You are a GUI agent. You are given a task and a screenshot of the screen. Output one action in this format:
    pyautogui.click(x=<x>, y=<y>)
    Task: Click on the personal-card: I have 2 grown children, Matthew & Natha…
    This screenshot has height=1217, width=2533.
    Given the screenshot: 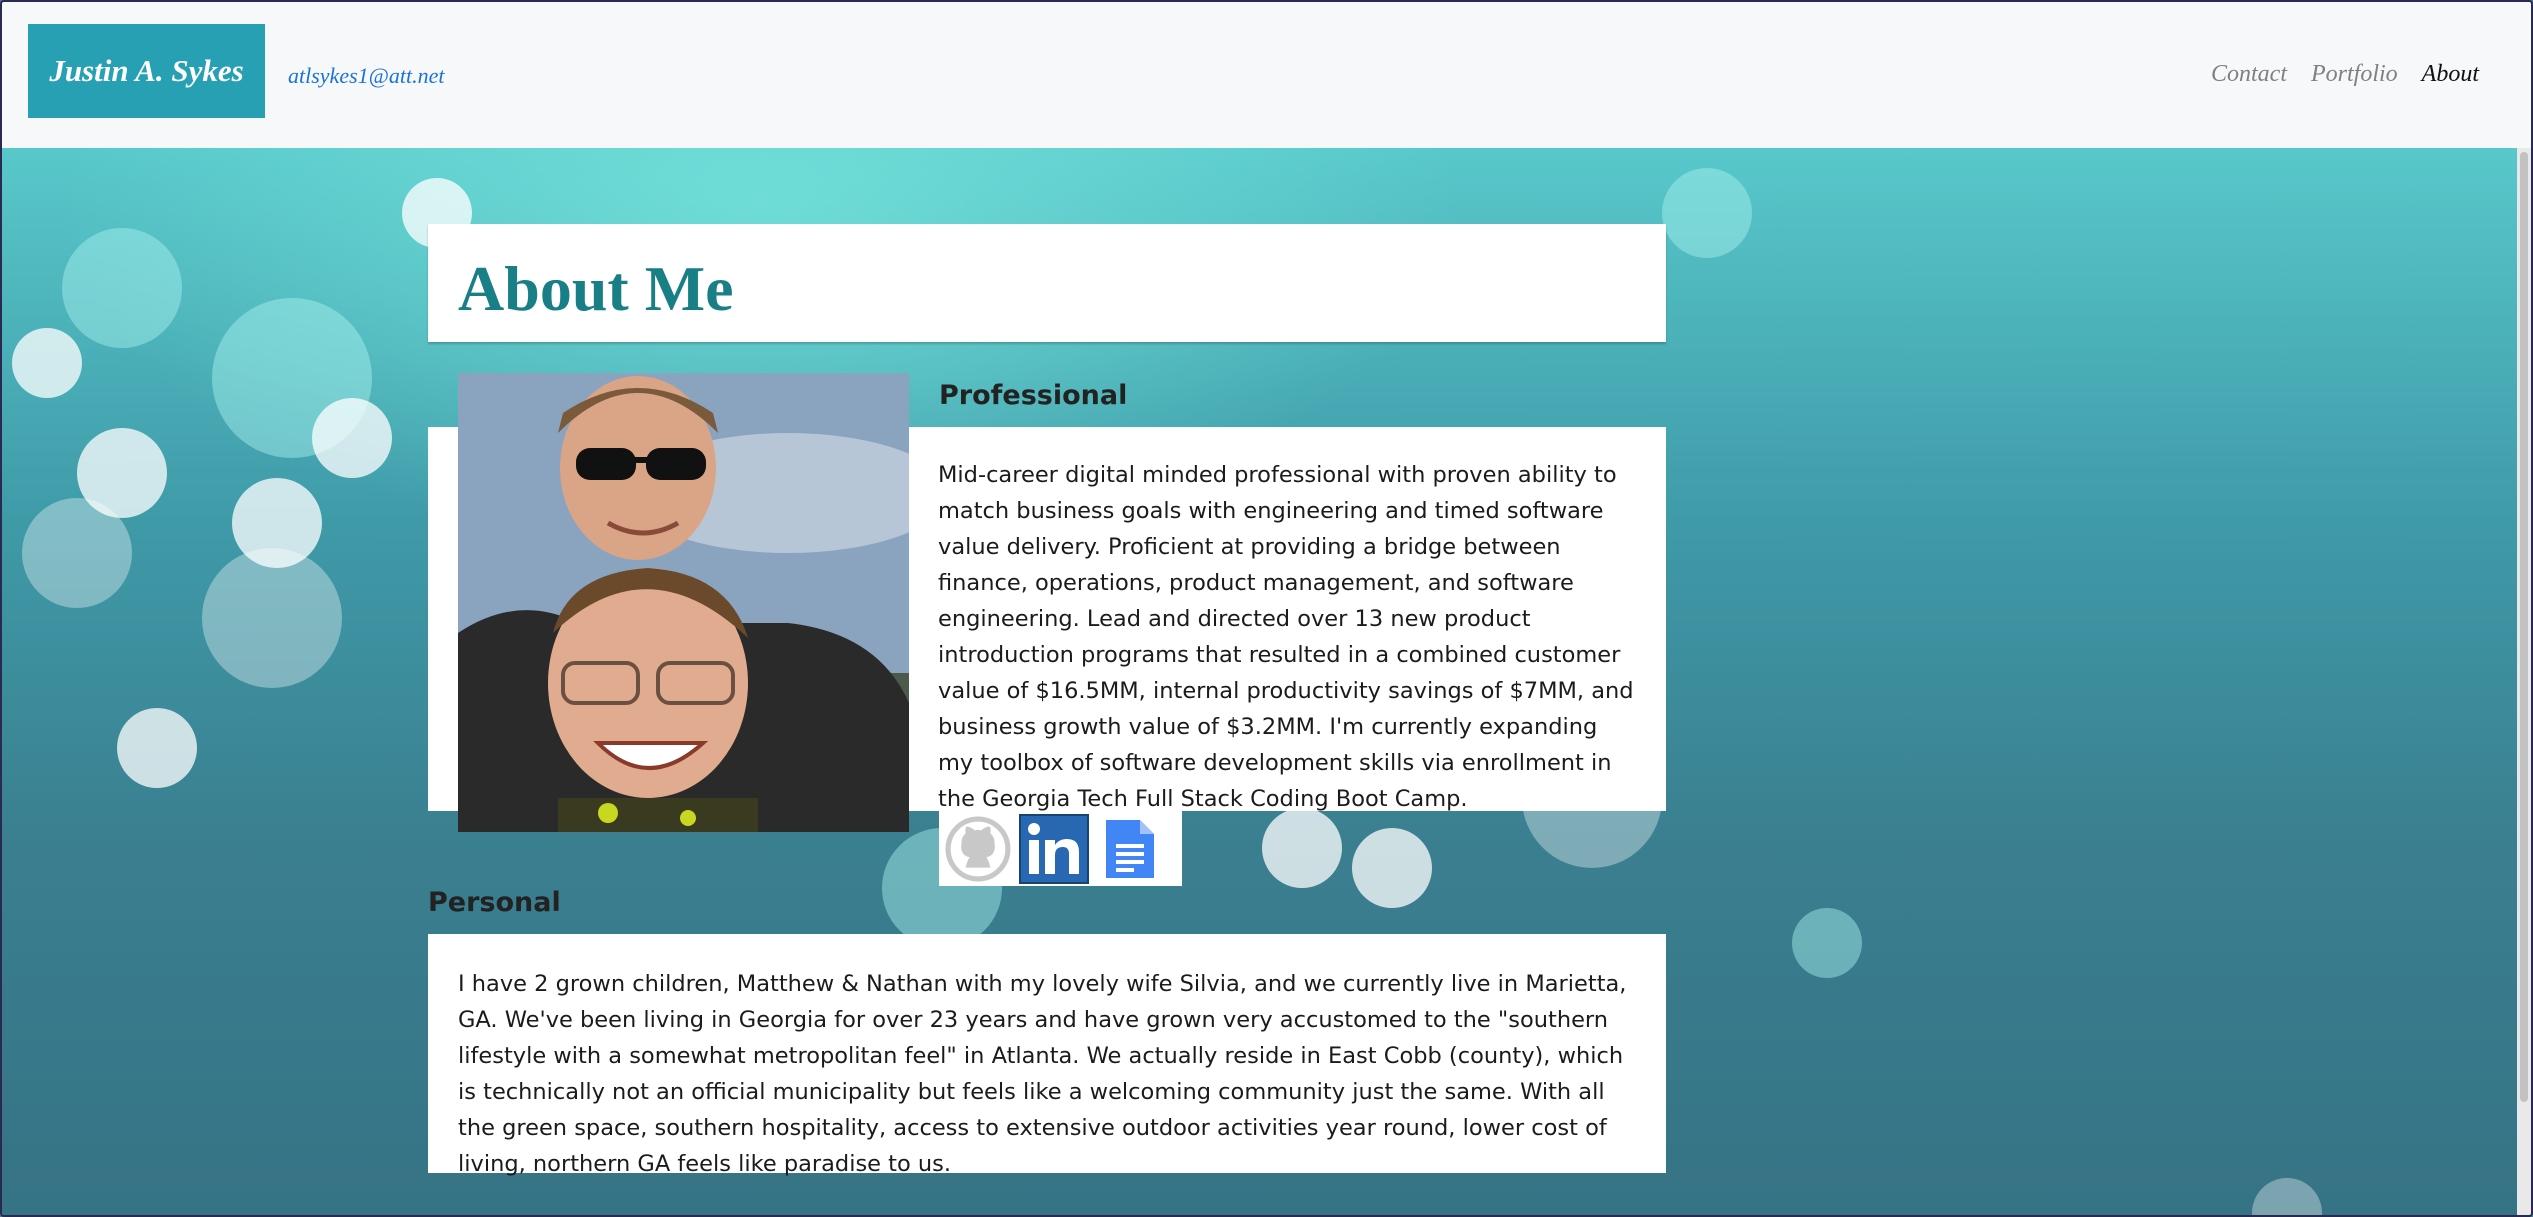 What is the action you would take?
    pyautogui.click(x=1047, y=1055)
    